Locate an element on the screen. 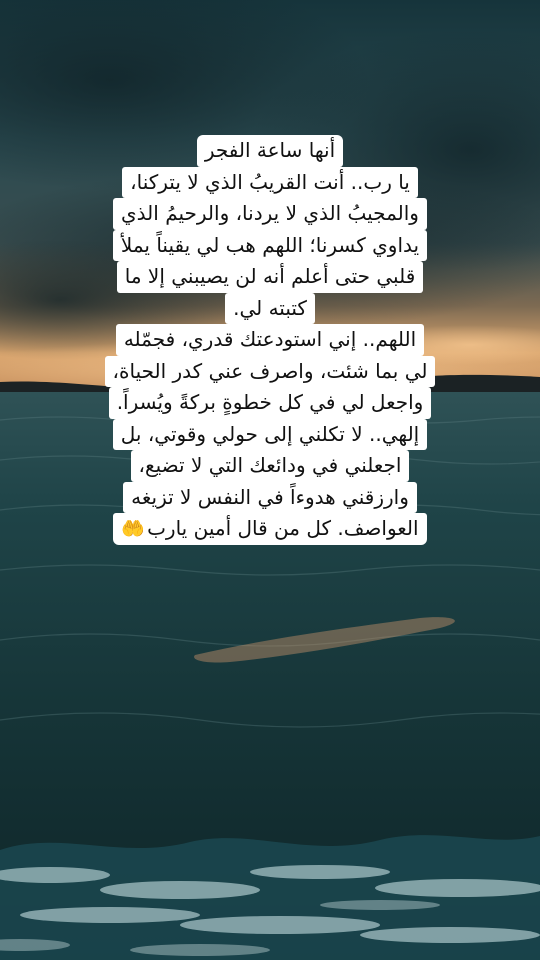 This screenshot has height=960, width=540. caption-line: واجعل لي في كل خطوةٍ بركةً ويُسراً. is located at coordinates (270, 403).